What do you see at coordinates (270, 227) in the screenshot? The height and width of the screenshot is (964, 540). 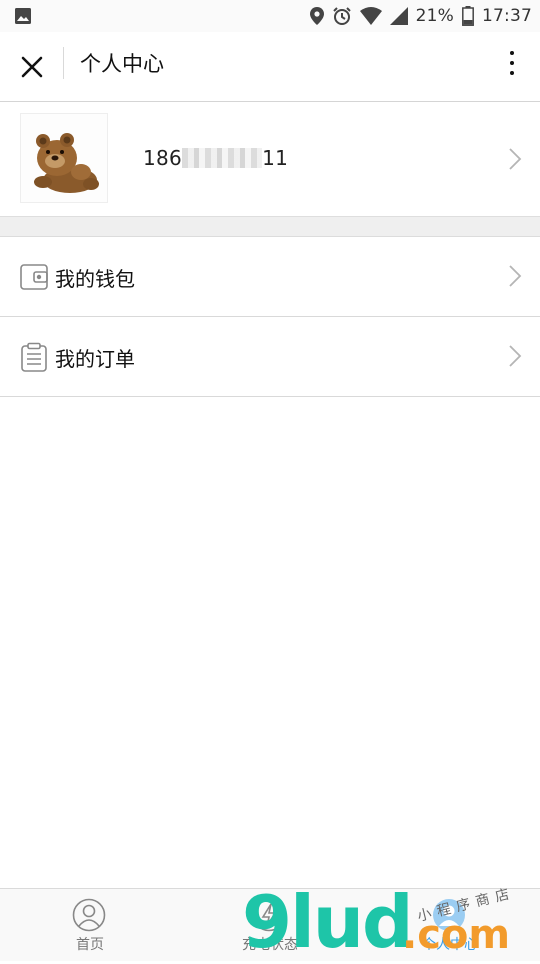 I see `section-separator` at bounding box center [270, 227].